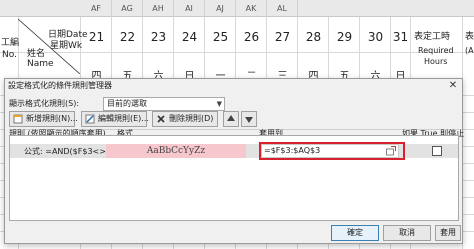 The width and height of the screenshot is (474, 249). Describe the element at coordinates (436, 61) in the screenshot. I see `required-hours-en-2: Hours` at that location.